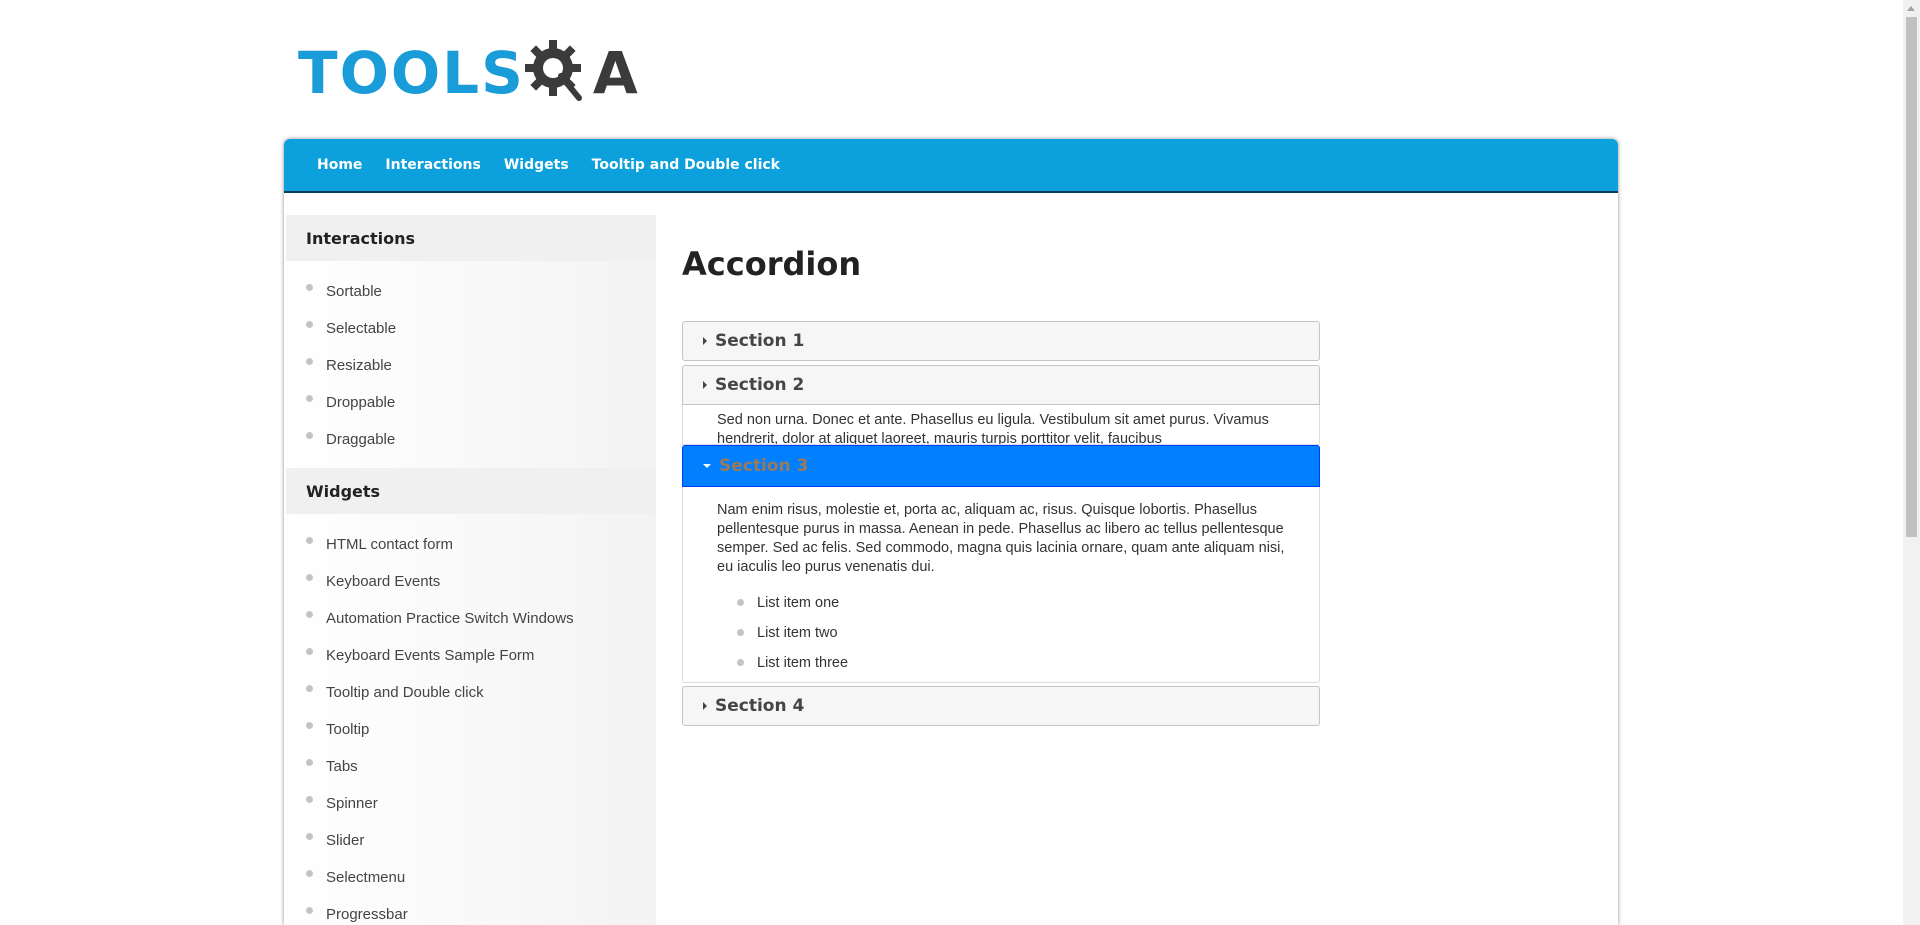 The image size is (1920, 925). What do you see at coordinates (707, 466) in the screenshot?
I see `caret-down-icon` at bounding box center [707, 466].